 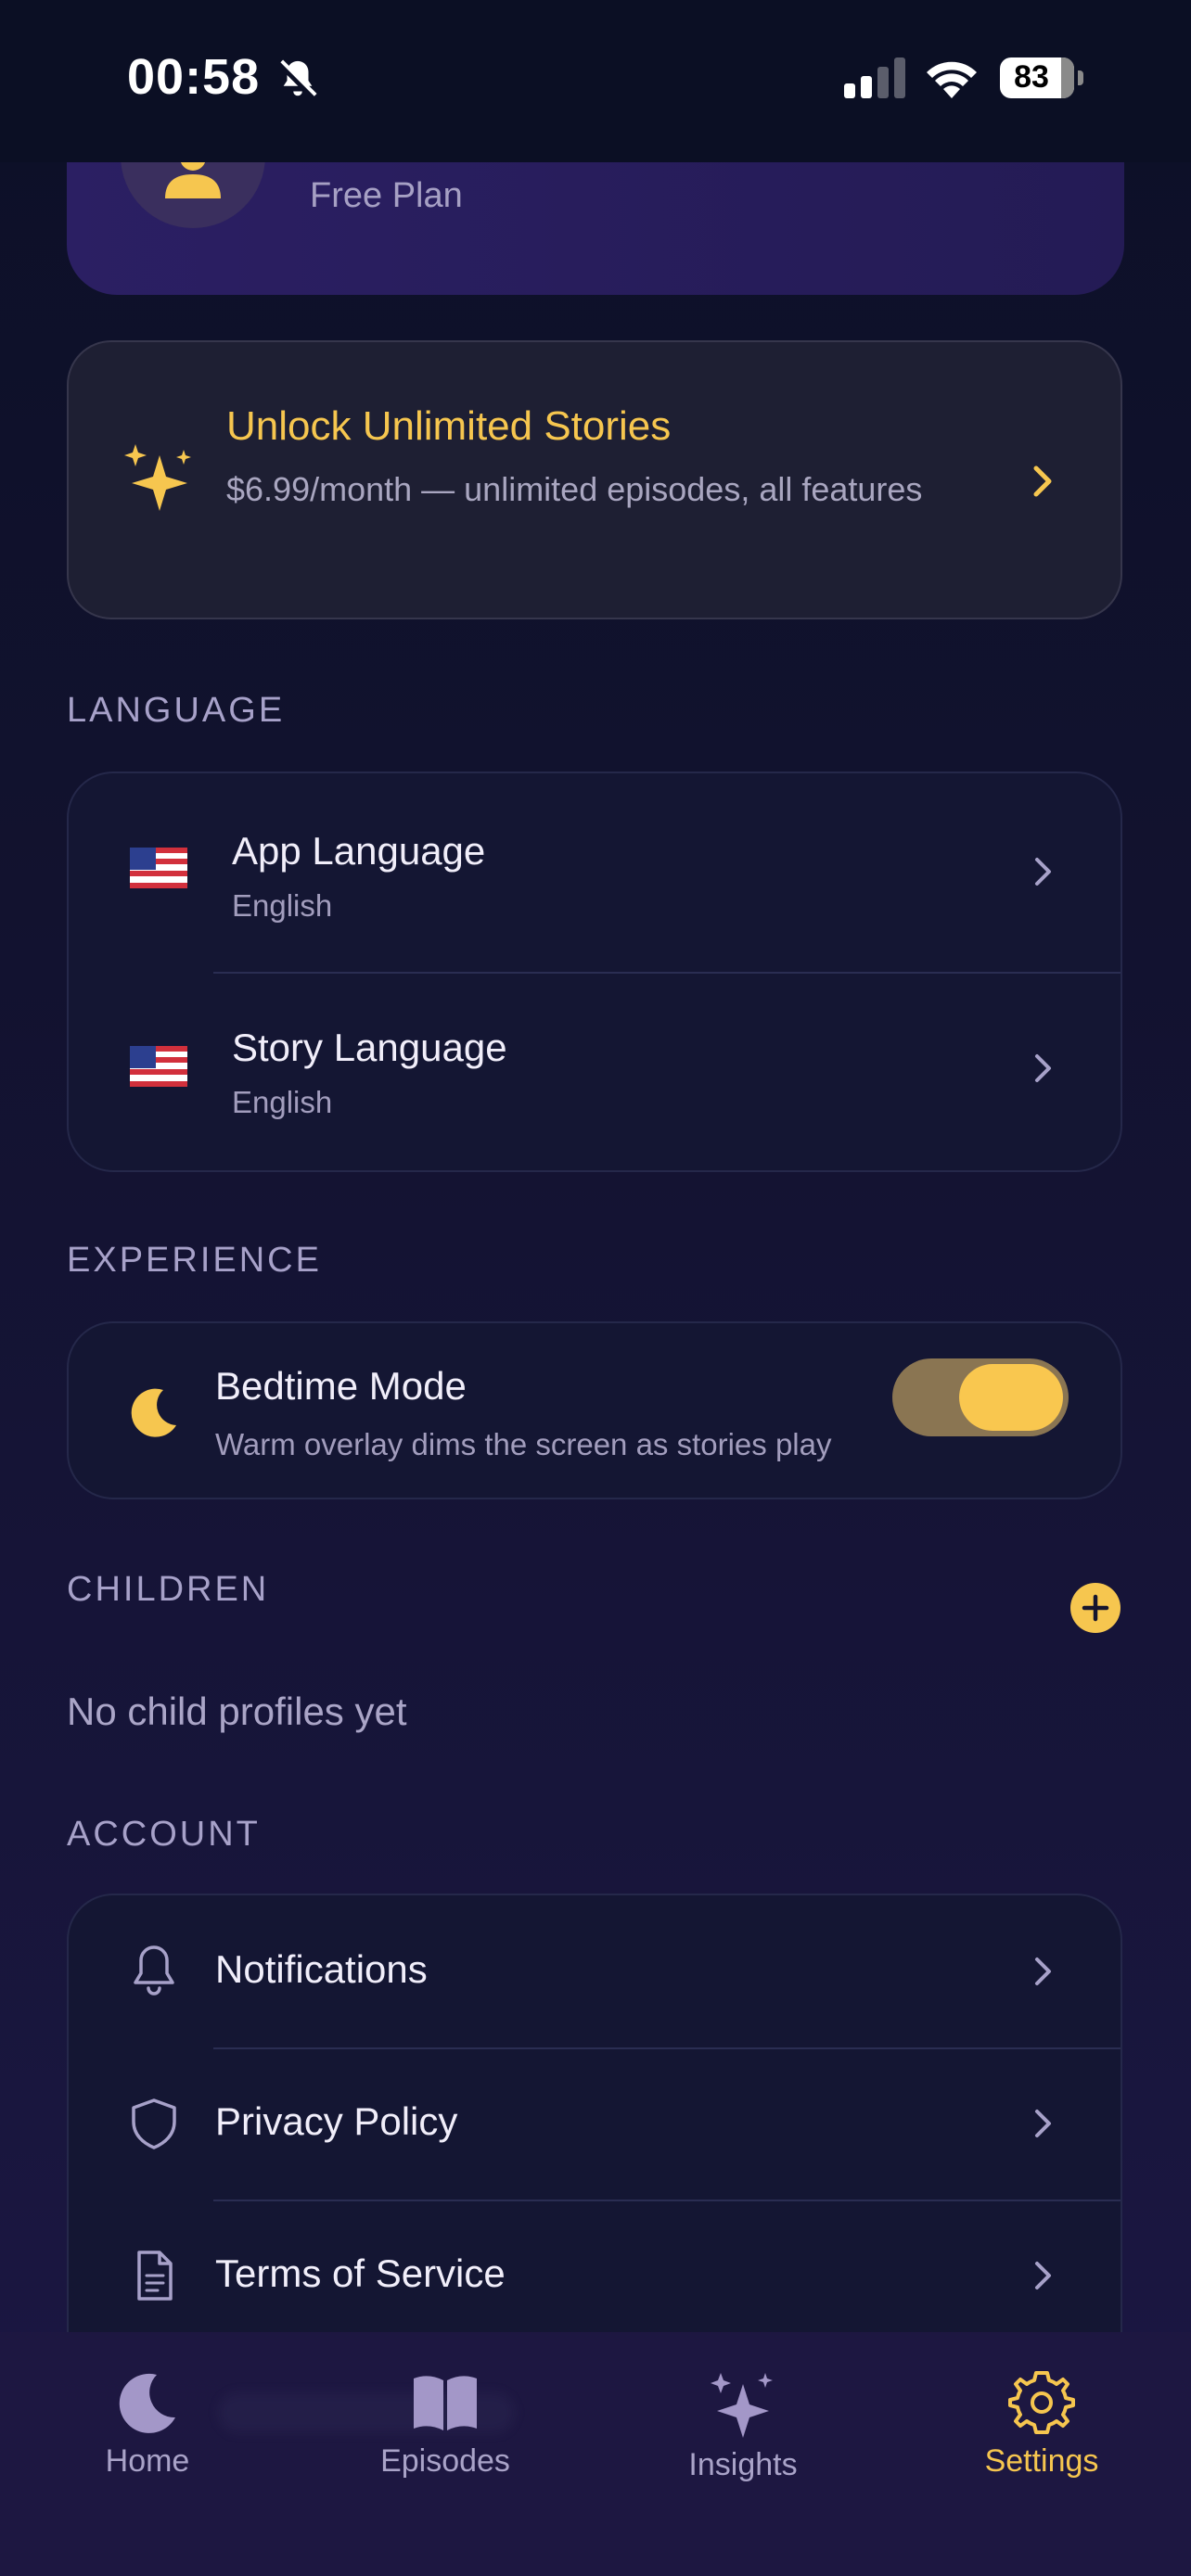 I want to click on section-header-children: CHILDREN, so click(x=168, y=1589).